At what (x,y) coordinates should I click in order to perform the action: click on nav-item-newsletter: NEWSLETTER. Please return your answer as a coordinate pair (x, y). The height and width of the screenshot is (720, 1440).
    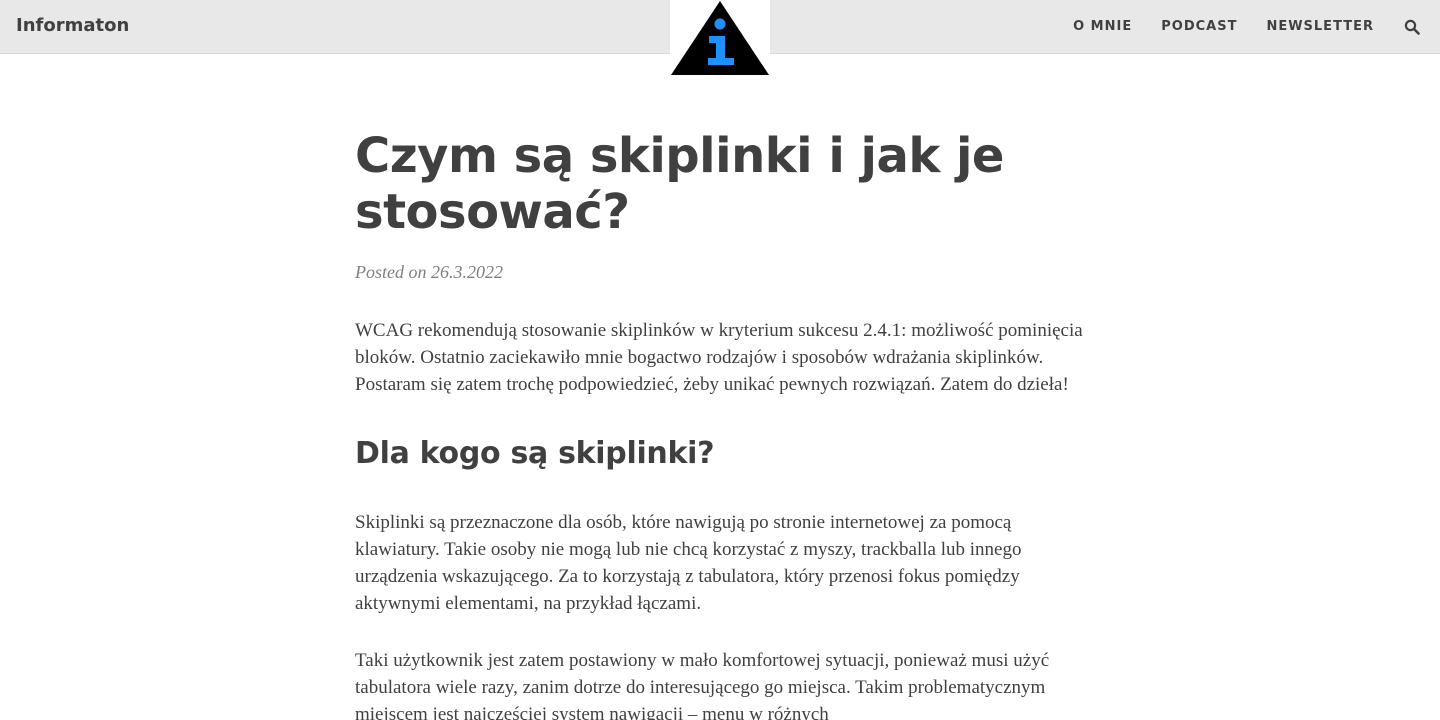
    Looking at the image, I should click on (1320, 26).